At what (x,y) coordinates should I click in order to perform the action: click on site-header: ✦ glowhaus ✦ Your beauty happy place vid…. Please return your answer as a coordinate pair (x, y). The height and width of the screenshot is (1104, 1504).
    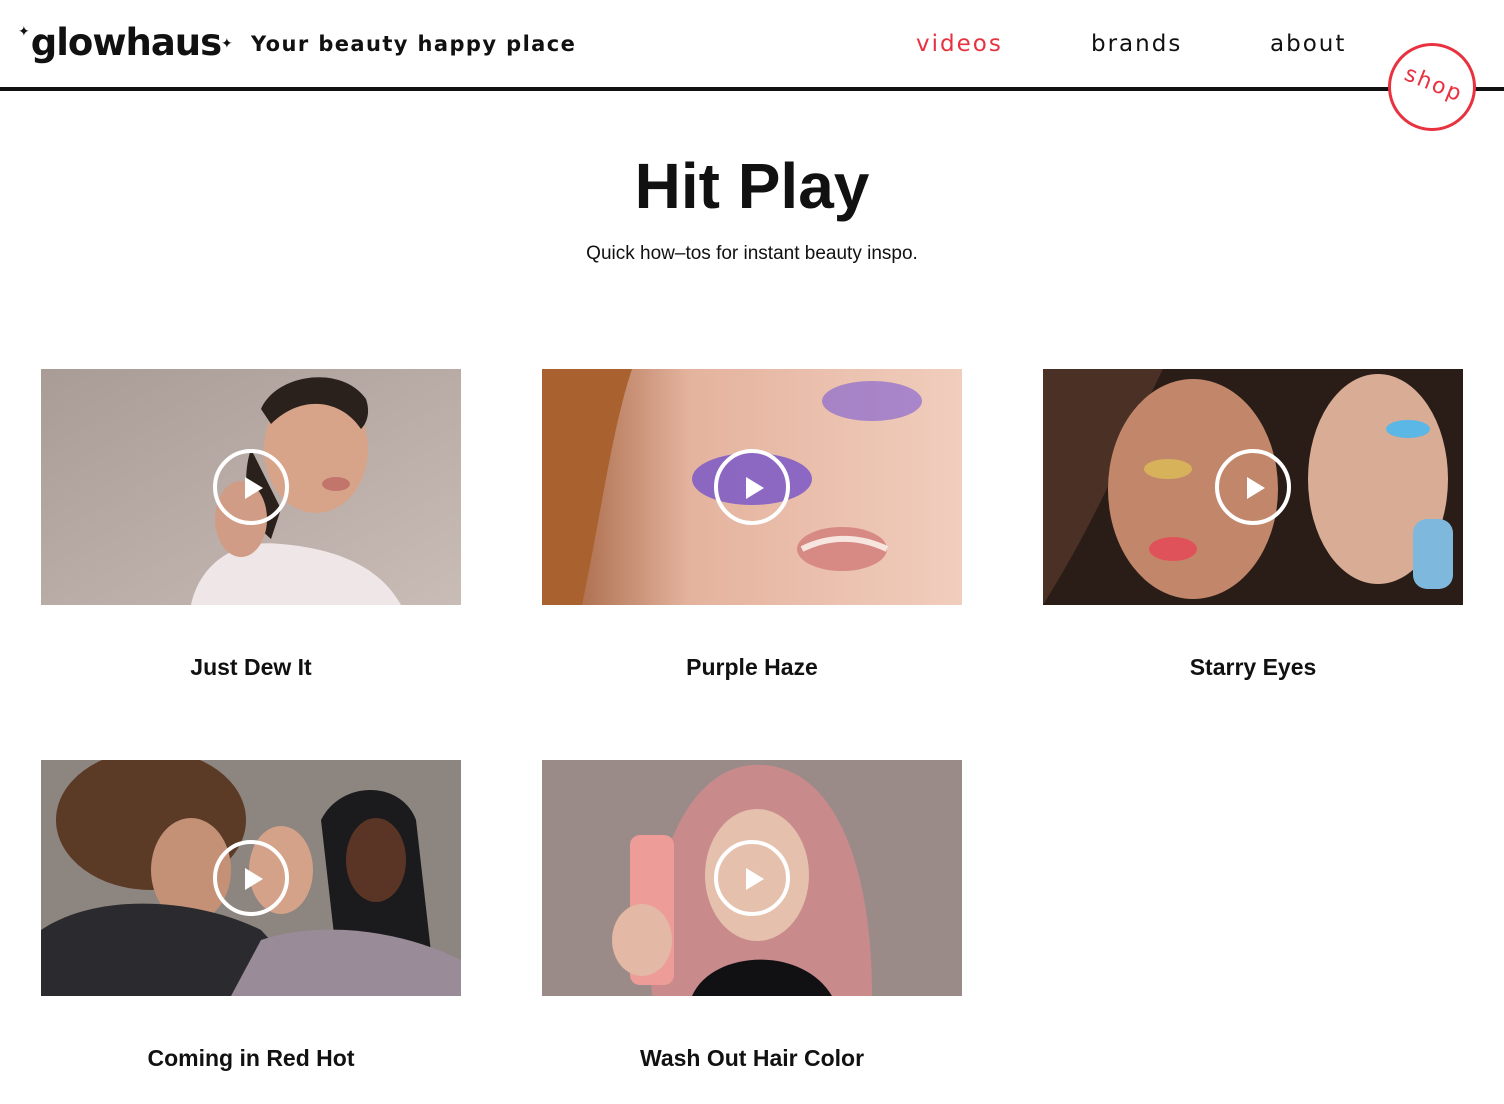
    Looking at the image, I should click on (752, 65).